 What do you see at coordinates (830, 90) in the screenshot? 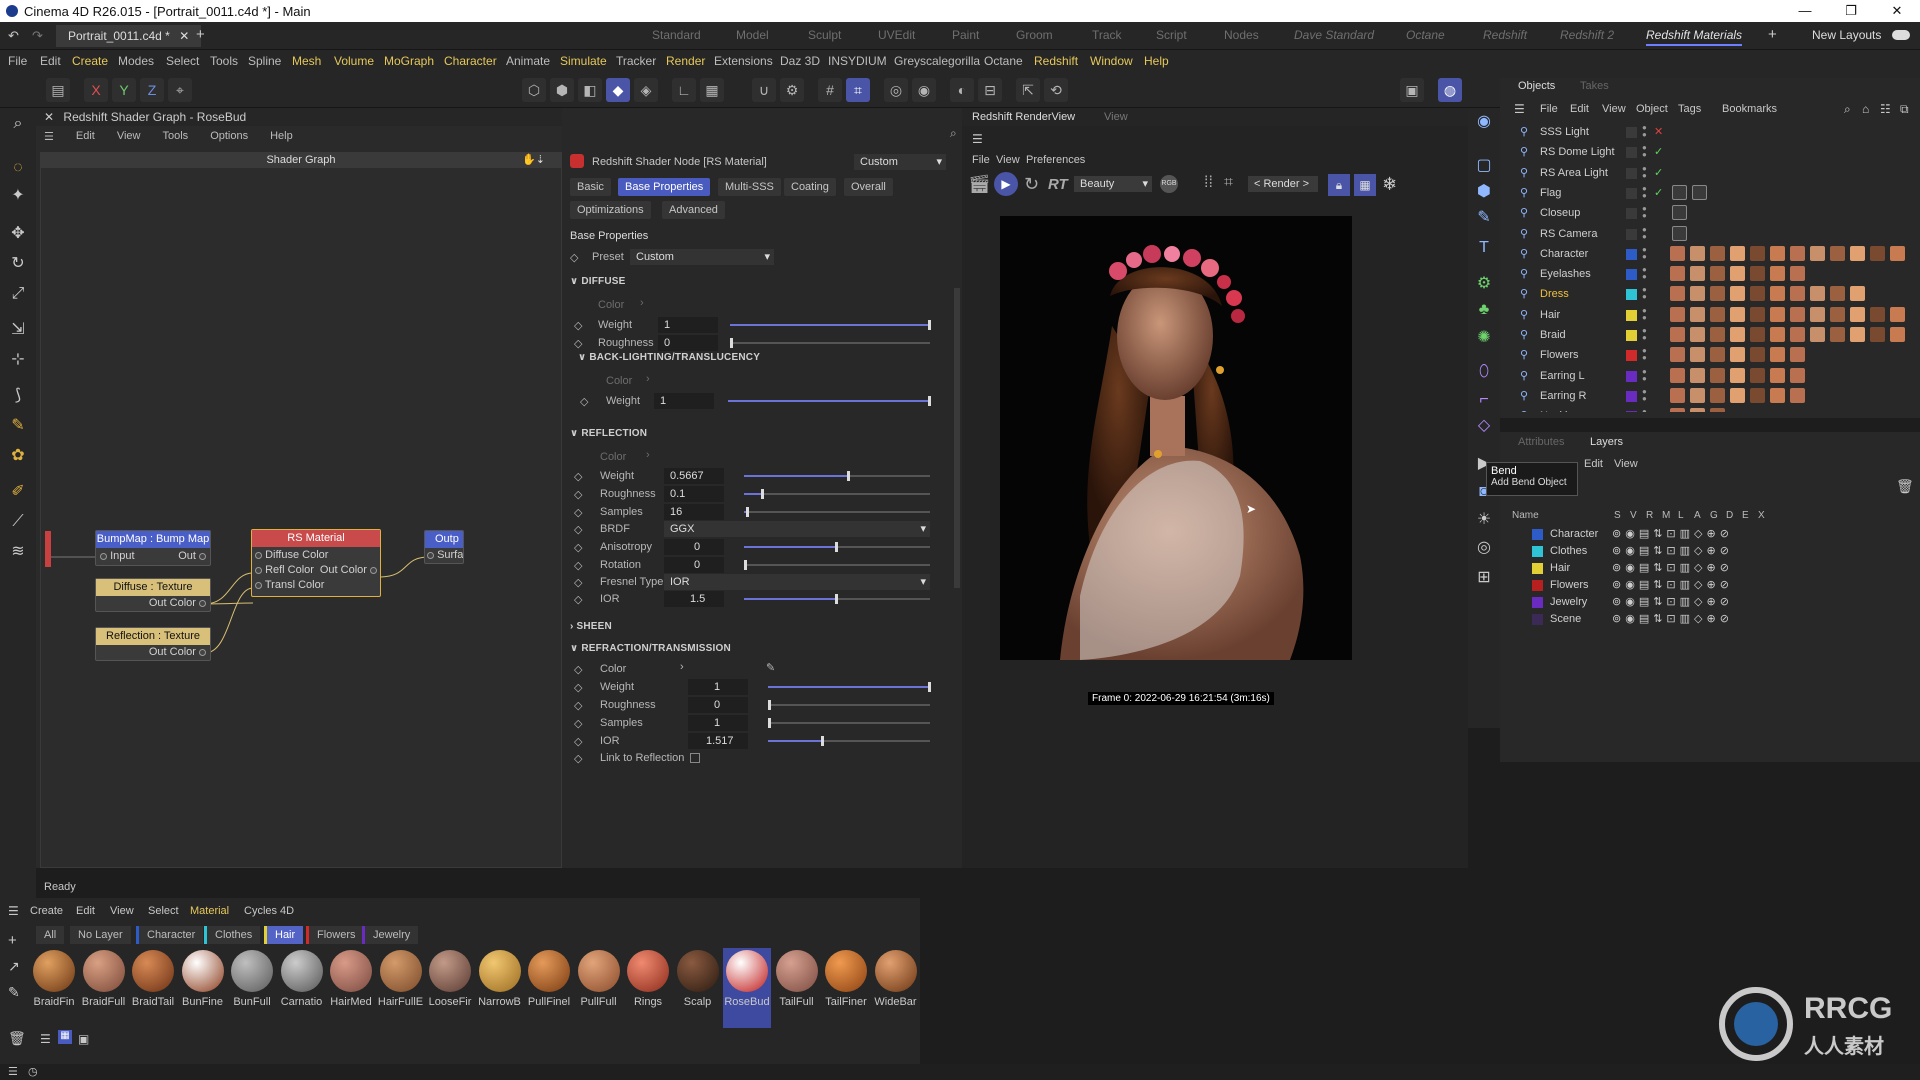
I see `grid-icon: #` at bounding box center [830, 90].